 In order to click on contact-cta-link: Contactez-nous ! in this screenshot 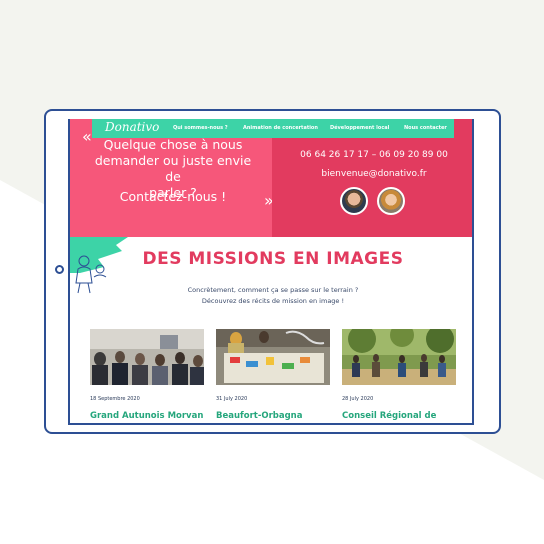, I will do `click(173, 196)`.